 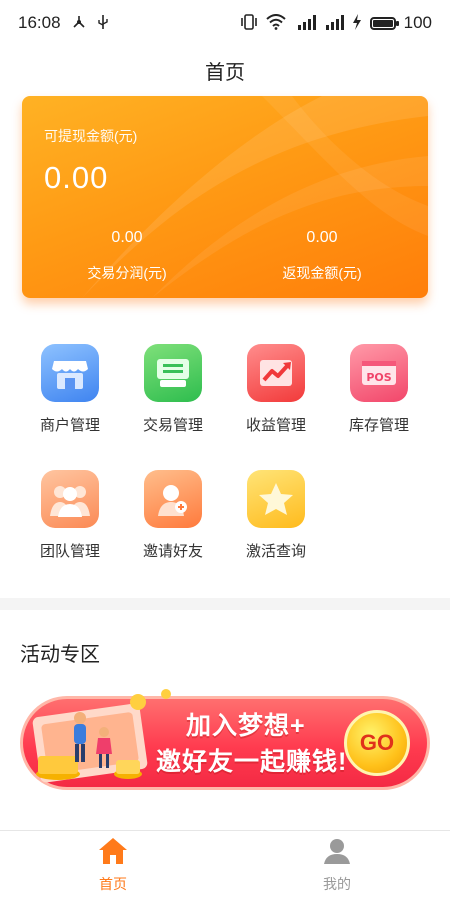 I want to click on nav-item-profile: 我的, so click(x=337, y=865).